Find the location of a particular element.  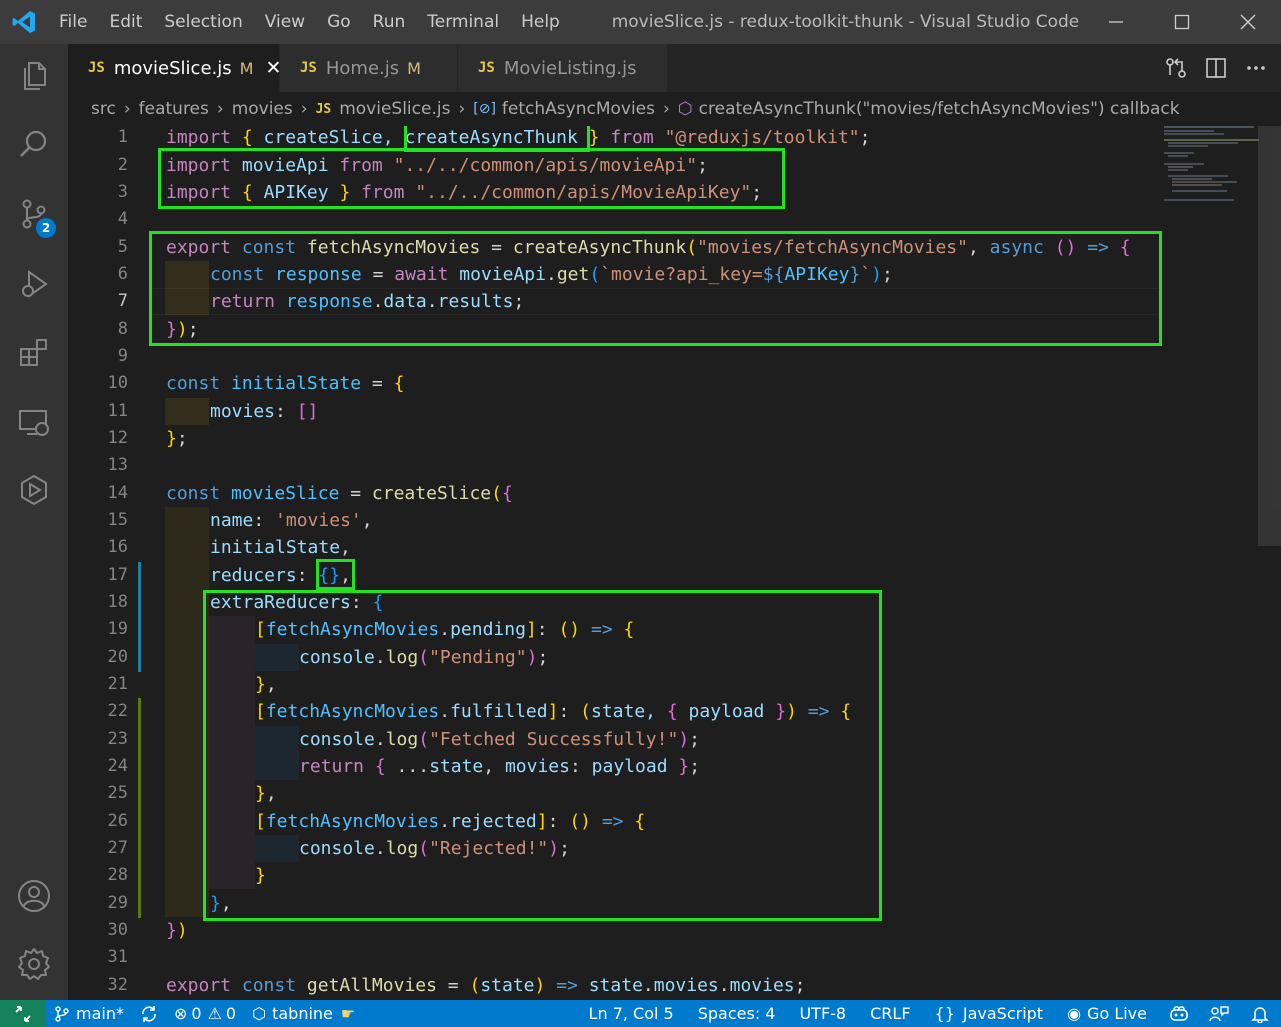

code-line-10: const initialState = { is located at coordinates (285, 383).